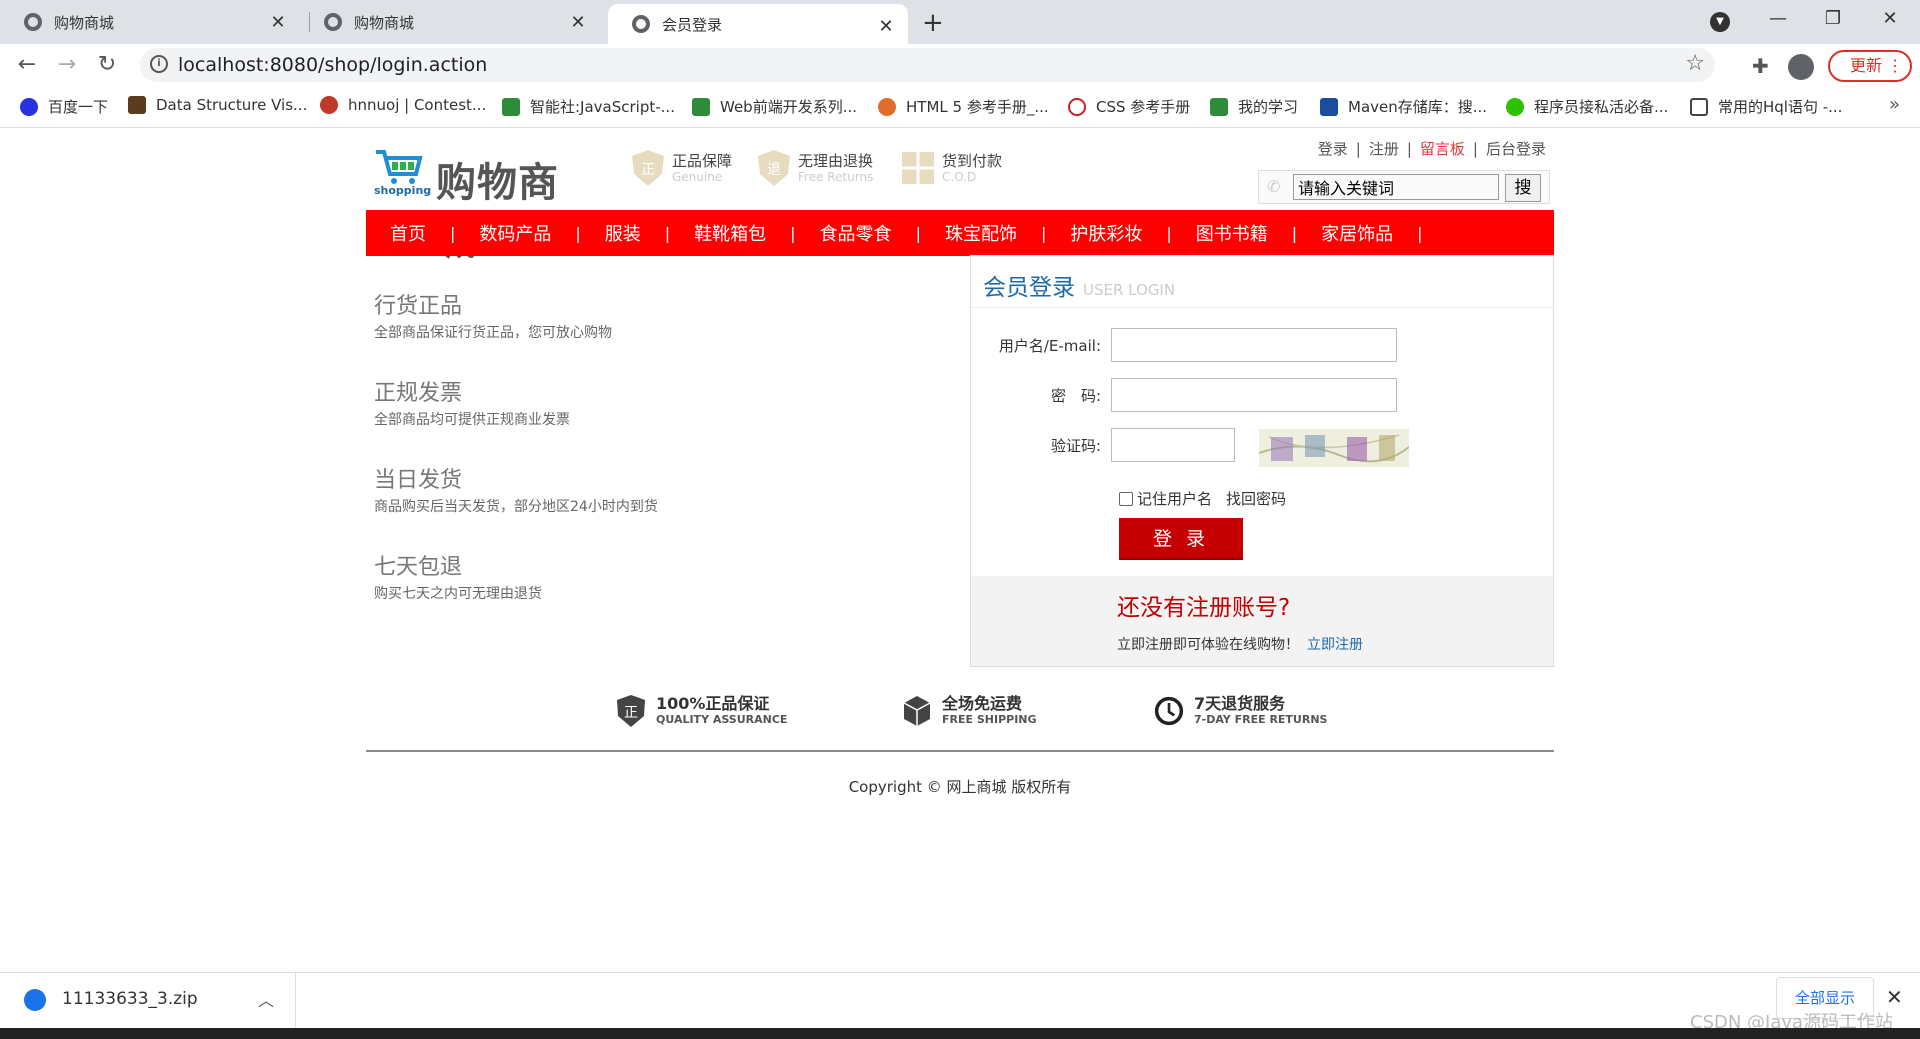  I want to click on menu-item-cosmetics: 护肤彩妆, so click(1106, 233).